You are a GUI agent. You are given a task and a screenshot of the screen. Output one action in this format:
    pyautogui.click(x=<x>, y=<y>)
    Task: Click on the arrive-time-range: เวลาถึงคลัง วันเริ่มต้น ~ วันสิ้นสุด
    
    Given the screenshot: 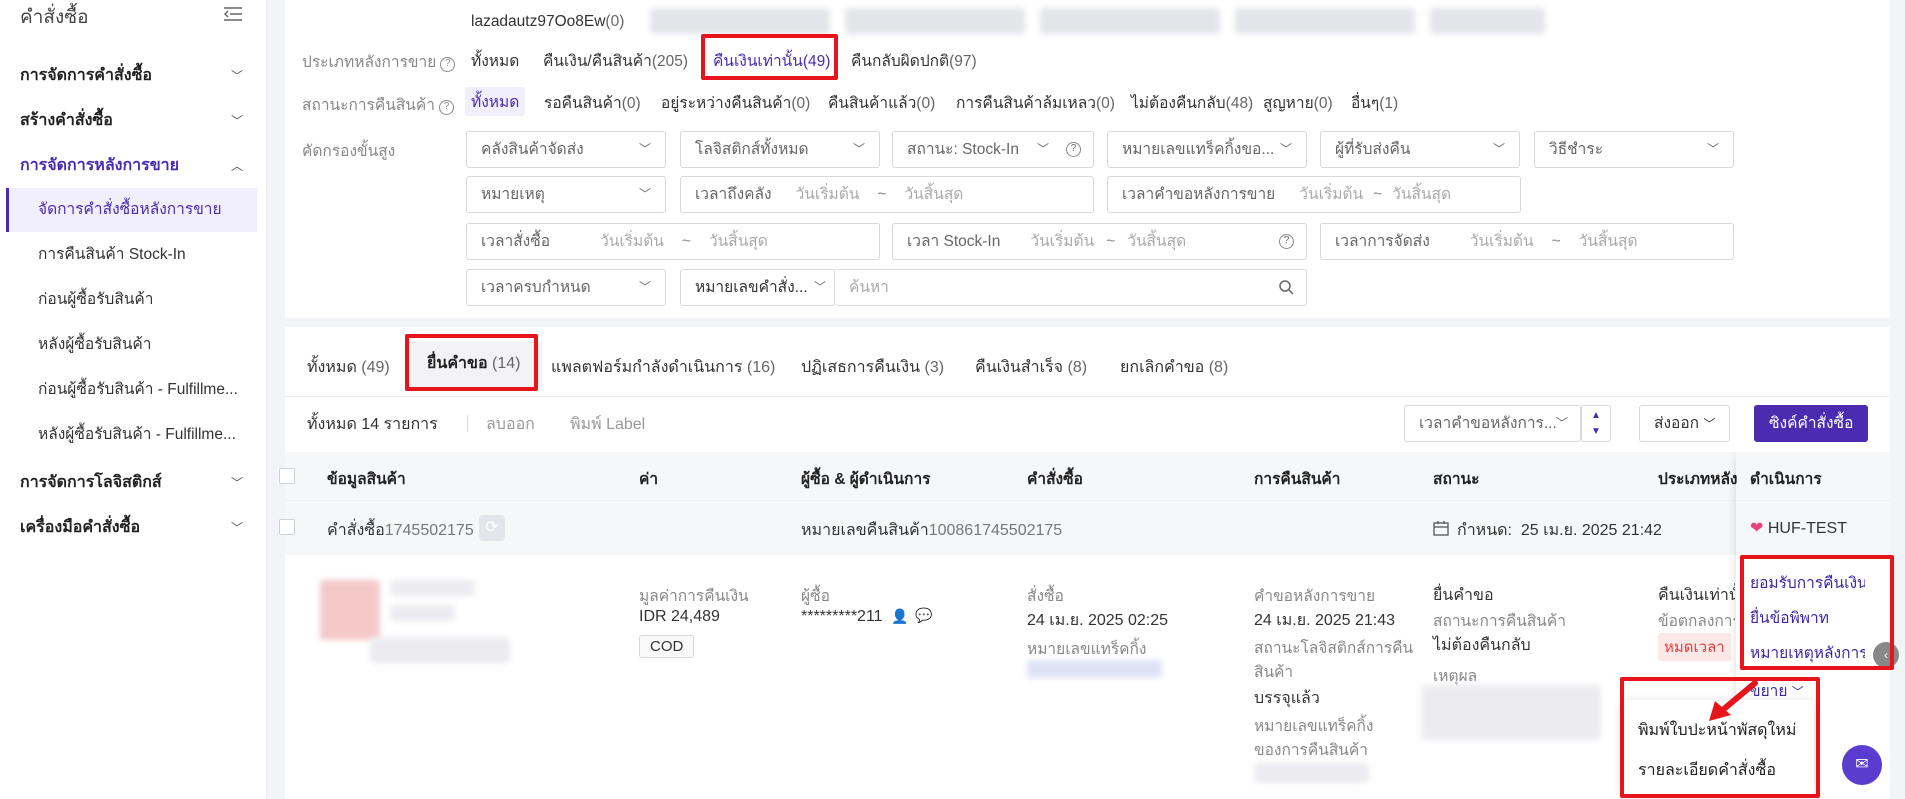 What is the action you would take?
    pyautogui.click(x=887, y=194)
    